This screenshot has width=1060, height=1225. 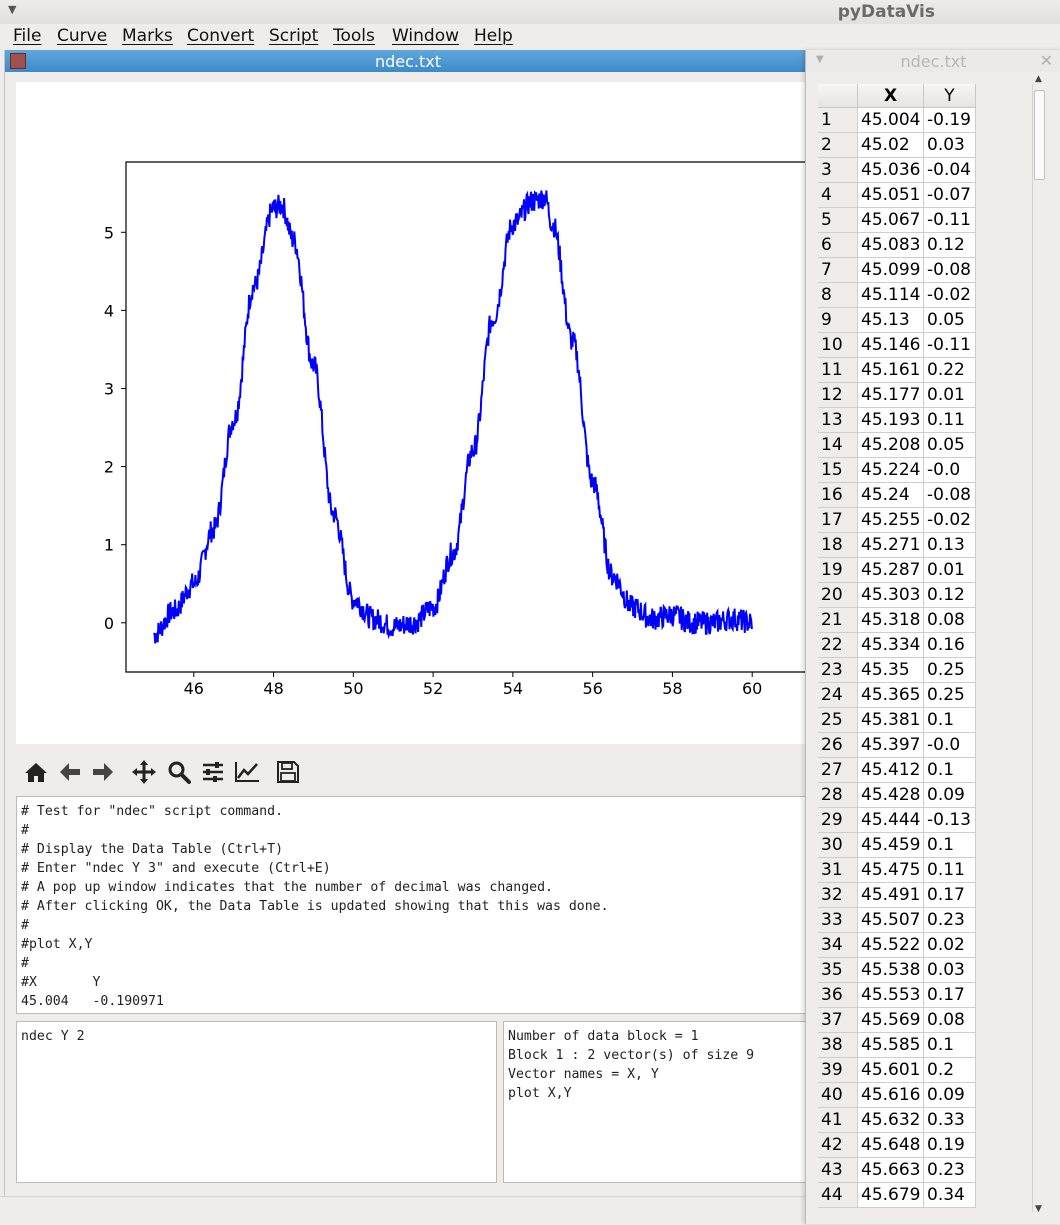 I want to click on table-row: 6 45.083 0.12, so click(x=897, y=245).